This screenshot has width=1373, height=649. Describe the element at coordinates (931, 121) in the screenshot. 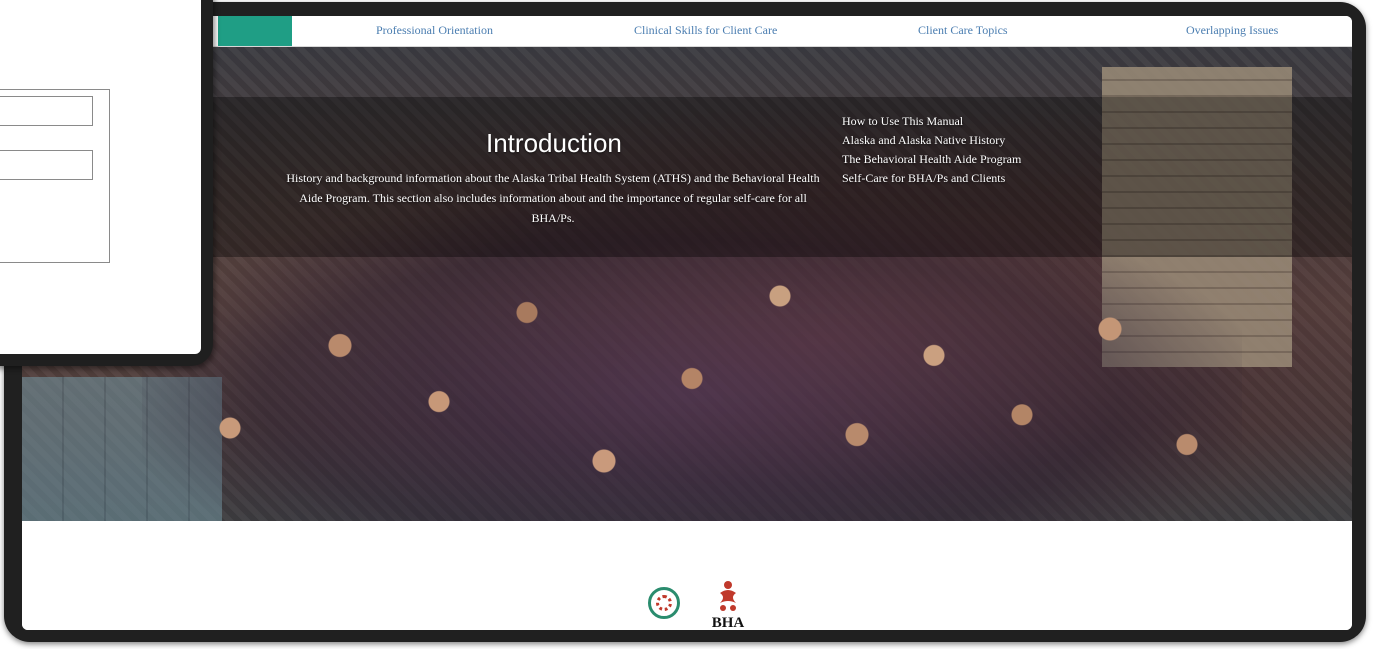

I see `section-link-how-to-use: How to Use This Manual` at that location.